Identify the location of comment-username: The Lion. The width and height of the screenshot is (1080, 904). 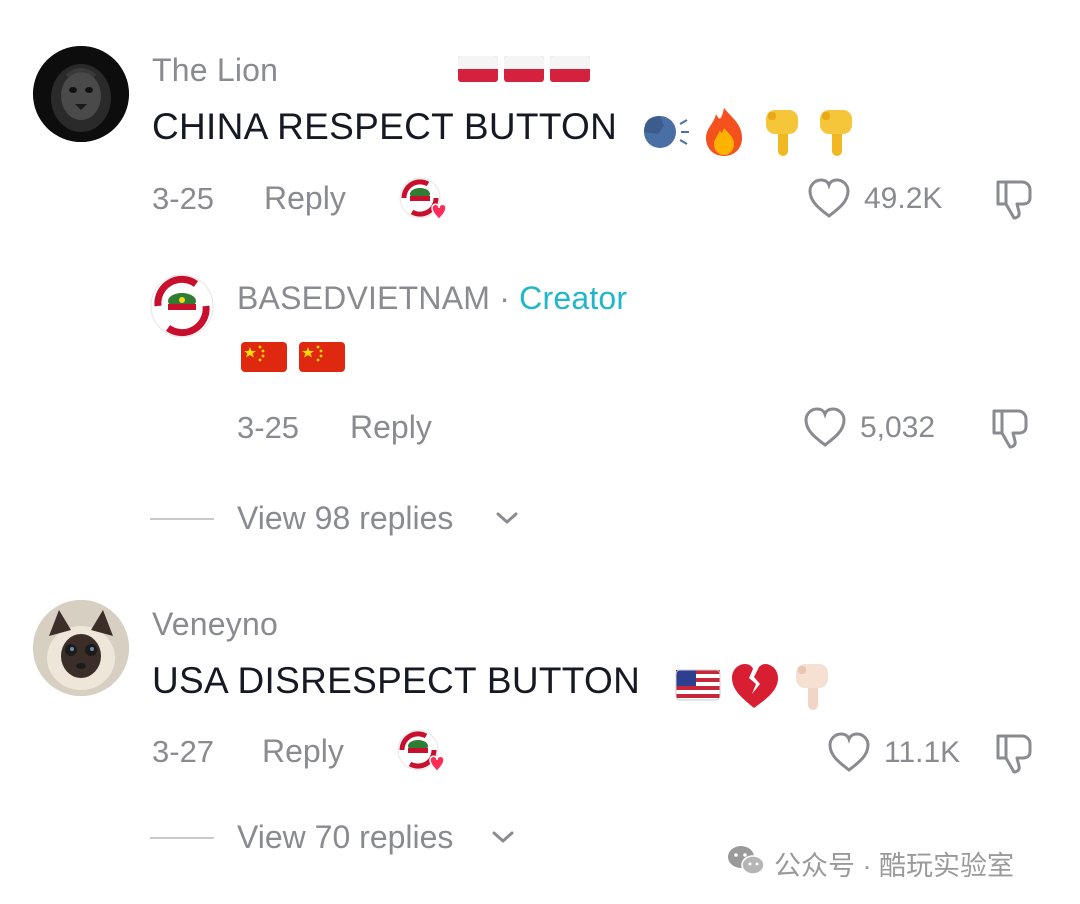
(215, 70).